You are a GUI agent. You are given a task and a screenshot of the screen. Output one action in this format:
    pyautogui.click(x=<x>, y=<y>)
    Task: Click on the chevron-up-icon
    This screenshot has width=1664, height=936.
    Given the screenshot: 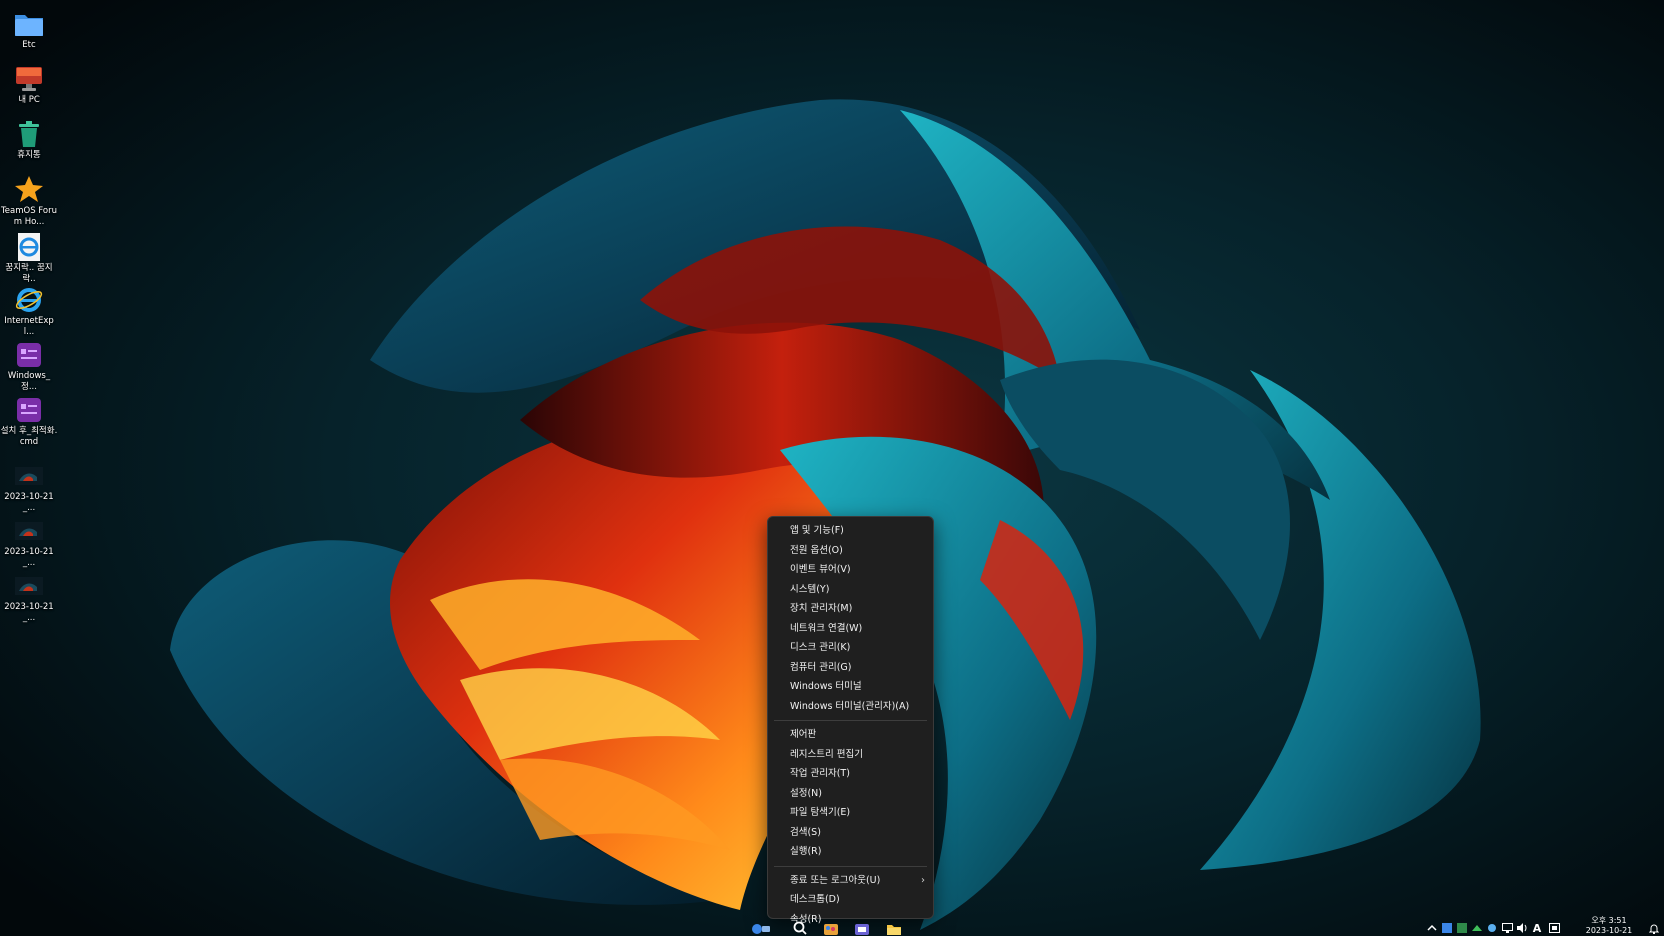 What is the action you would take?
    pyautogui.click(x=1432, y=927)
    